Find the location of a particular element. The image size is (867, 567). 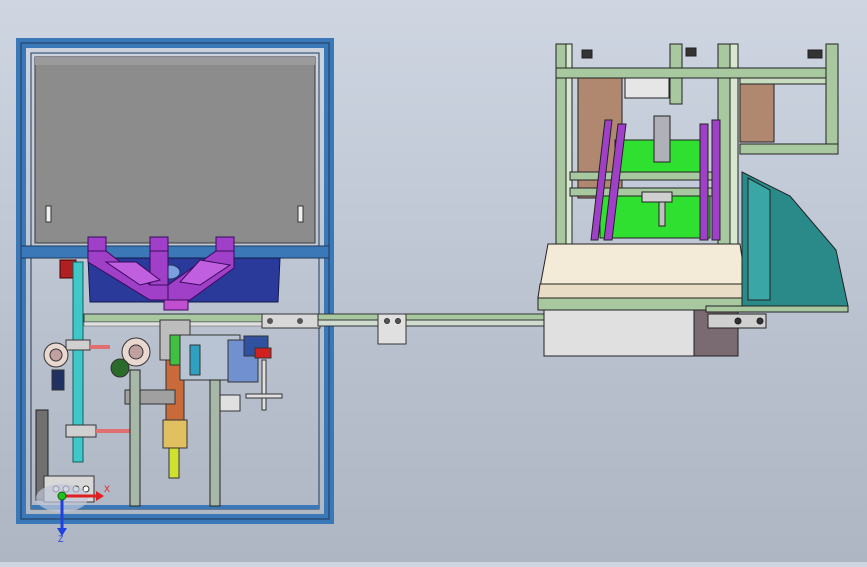

connecting-conveyor is located at coordinates (433, 329).